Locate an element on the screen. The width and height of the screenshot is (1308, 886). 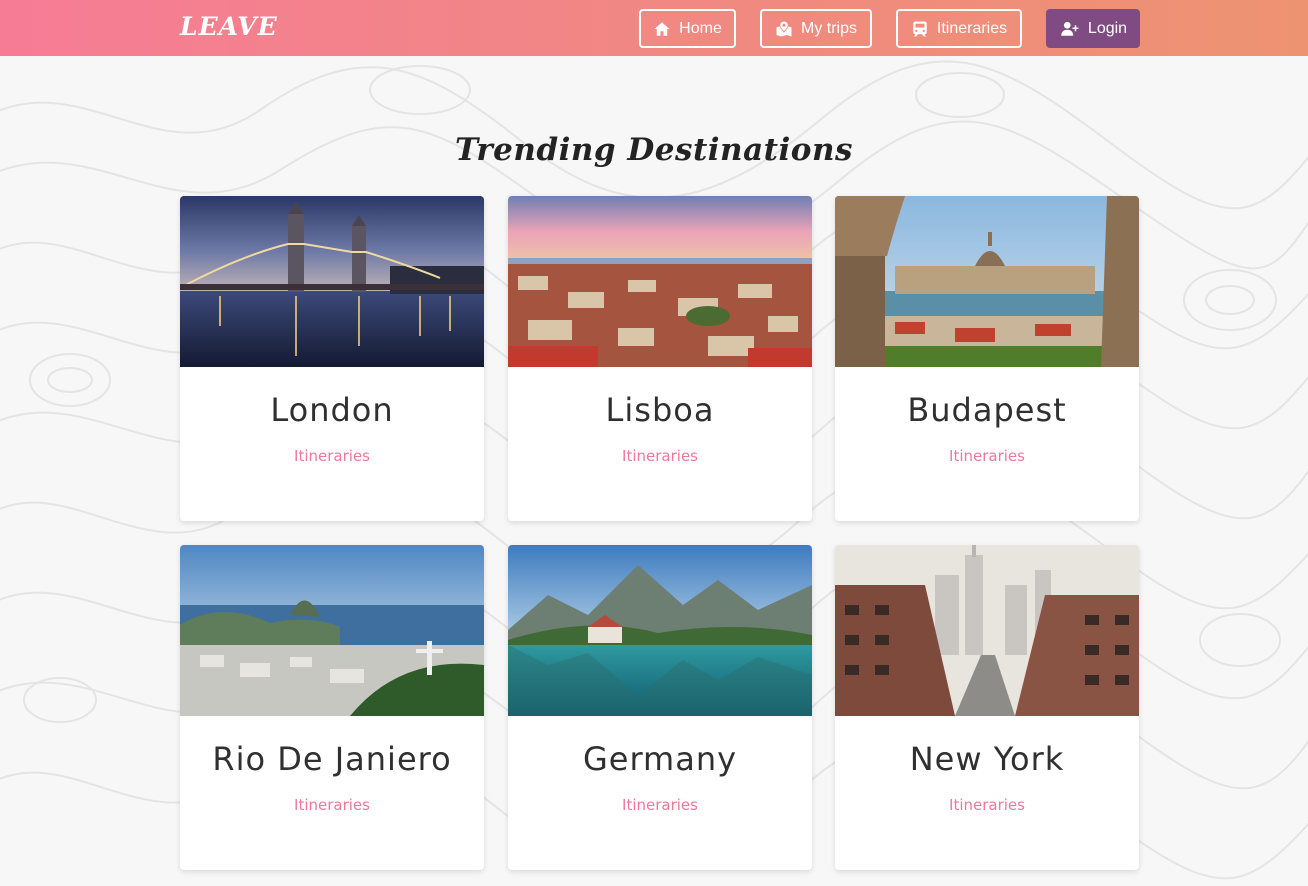
london-image is located at coordinates (332, 281).